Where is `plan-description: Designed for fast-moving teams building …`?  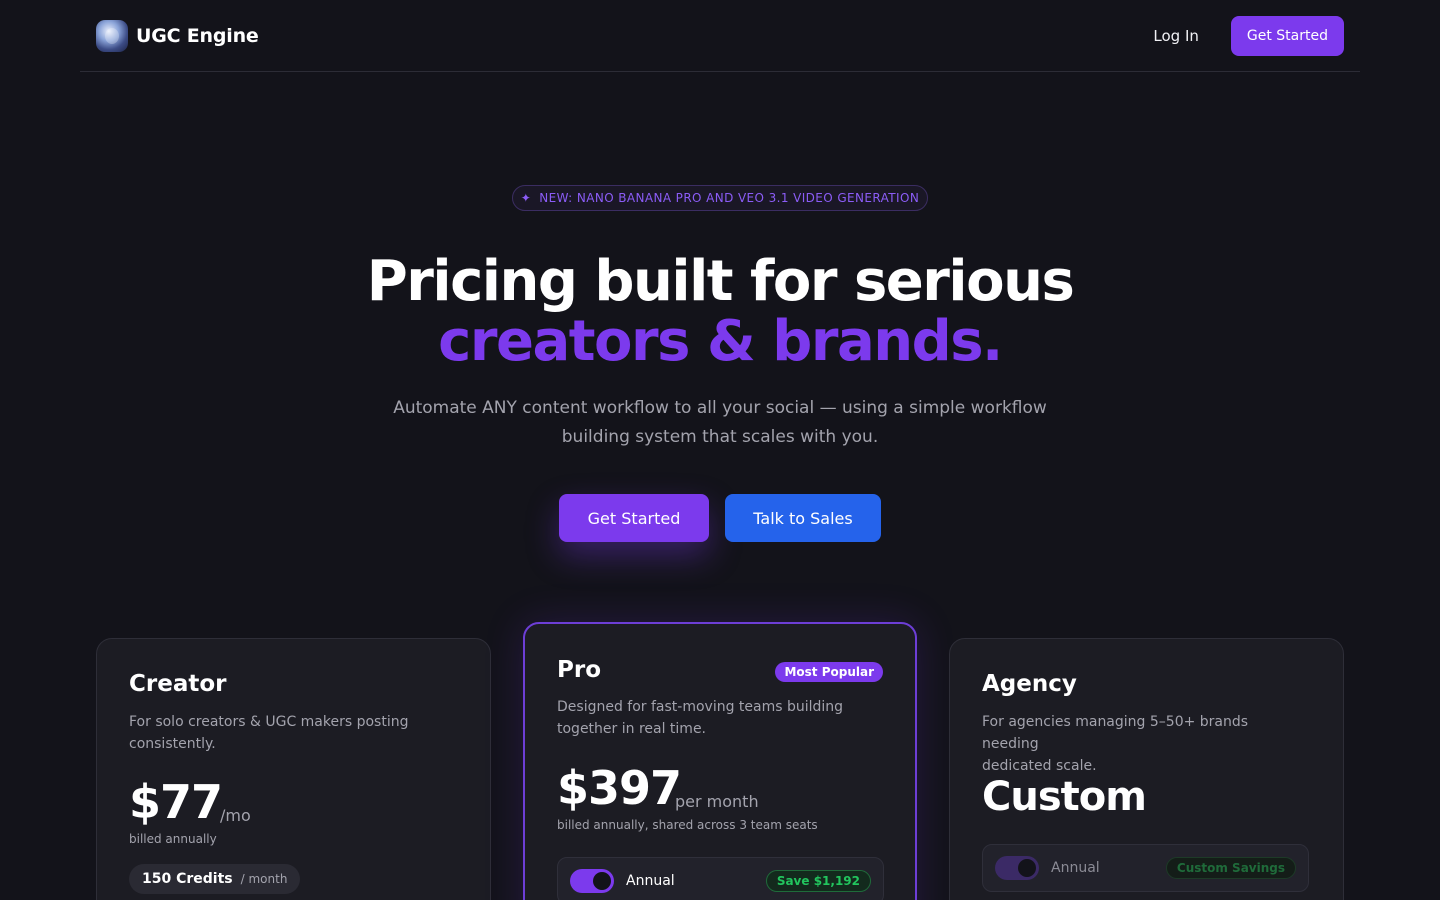 plan-description: Designed for fast-moving teams building … is located at coordinates (707, 718).